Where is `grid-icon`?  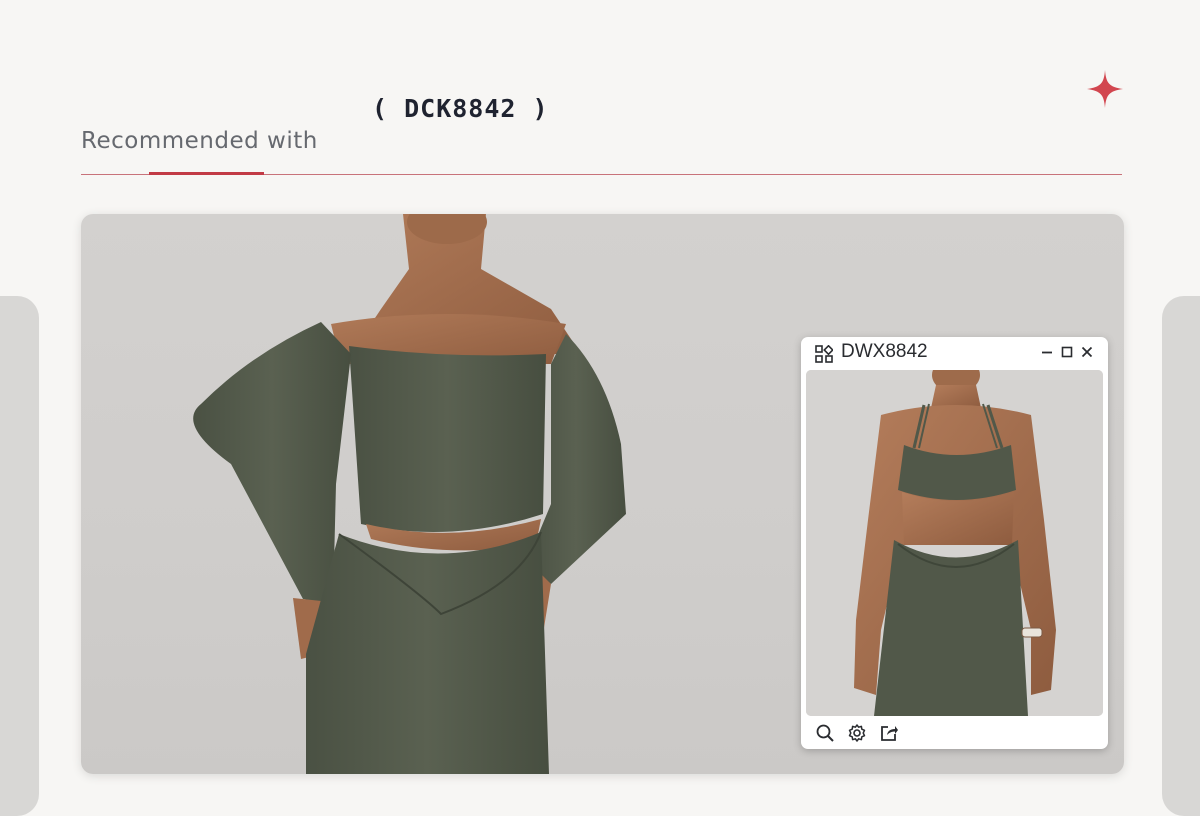 grid-icon is located at coordinates (824, 354).